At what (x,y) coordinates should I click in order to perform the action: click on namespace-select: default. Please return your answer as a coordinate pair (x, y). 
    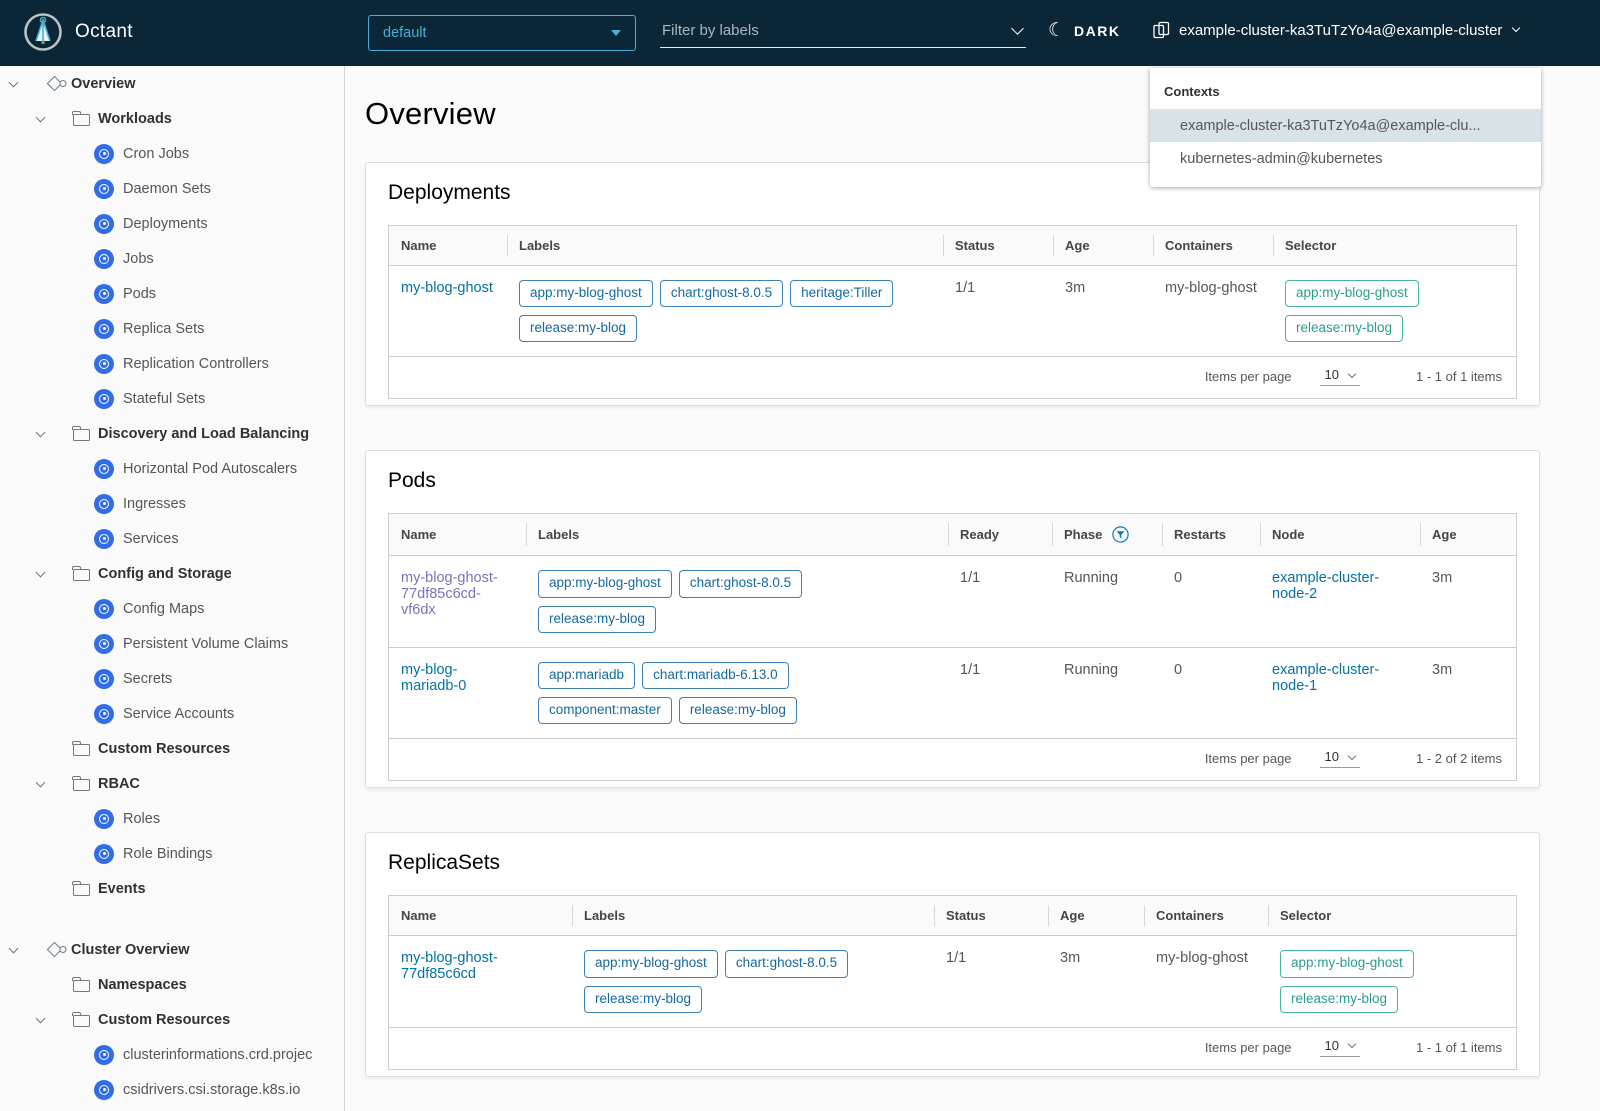
    Looking at the image, I should click on (502, 33).